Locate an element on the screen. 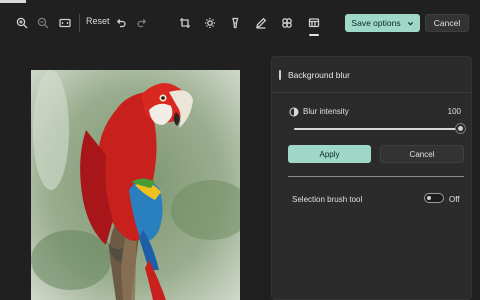  redo-icon is located at coordinates (142, 23).